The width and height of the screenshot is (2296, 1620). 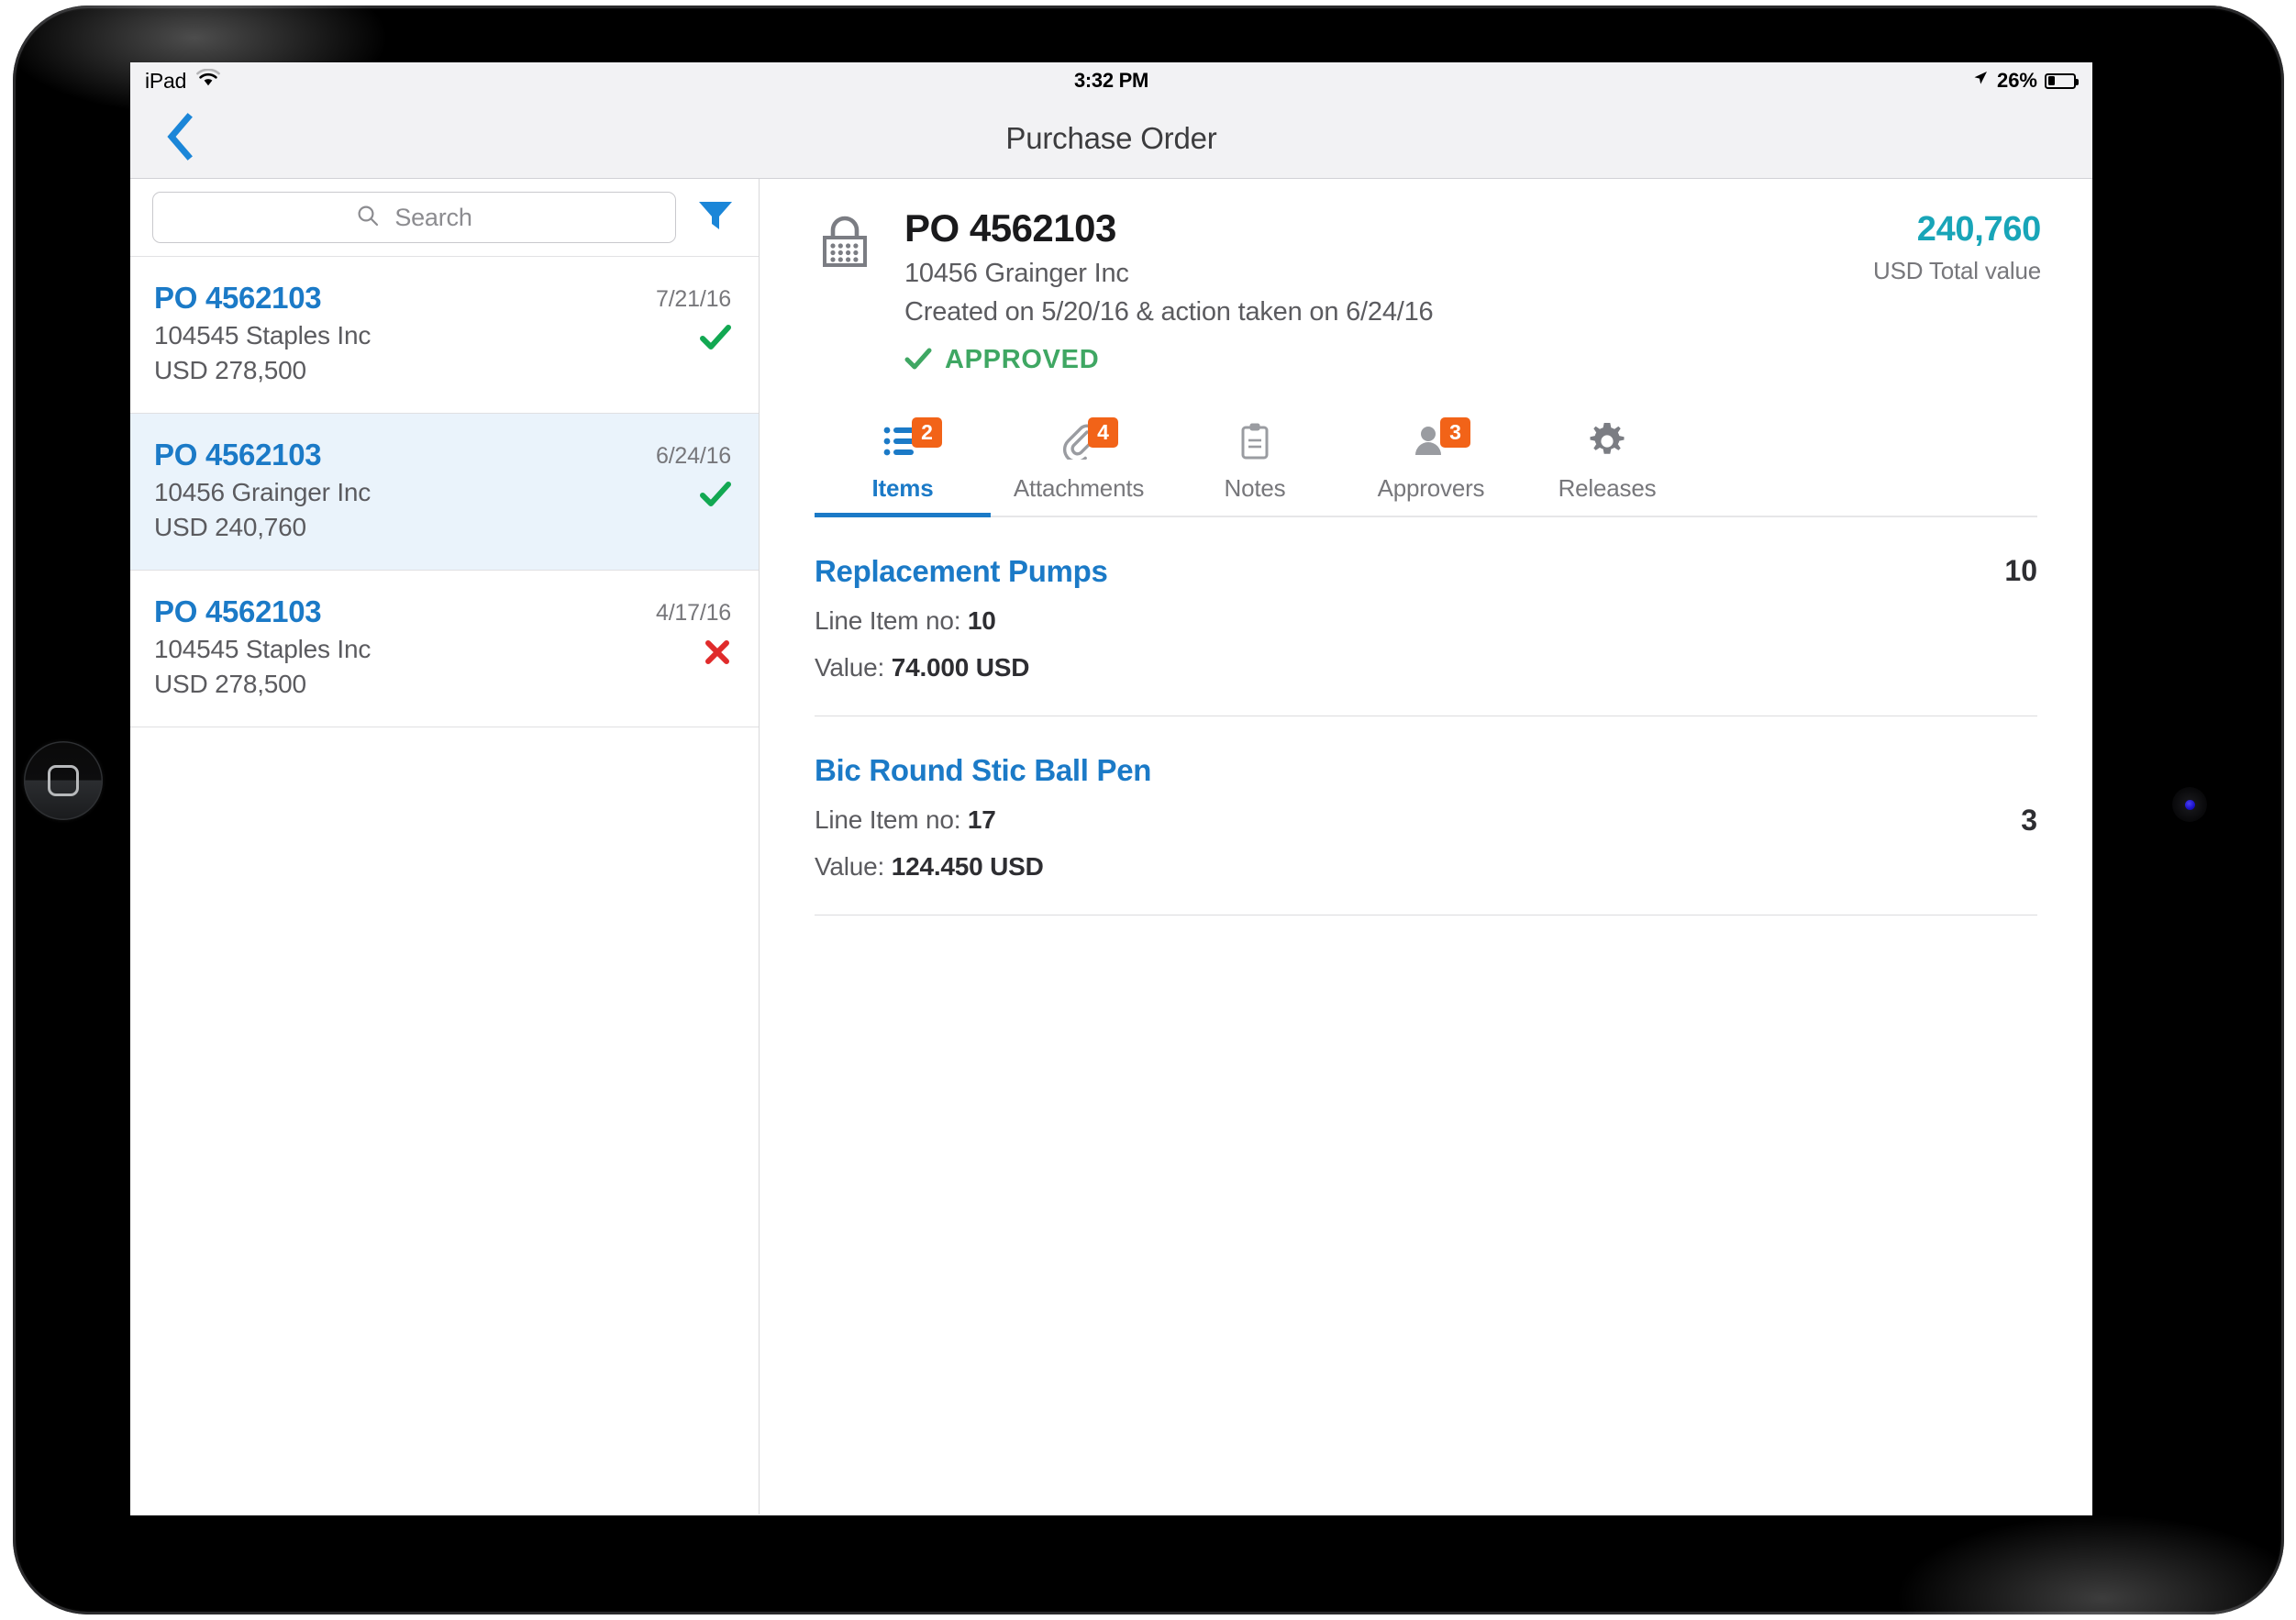 I want to click on status-bar-right: 26%, so click(x=2025, y=81).